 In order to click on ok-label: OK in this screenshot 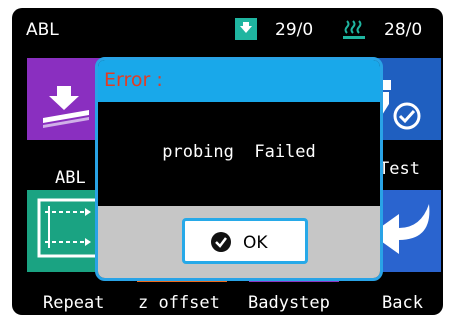, I will do `click(255, 243)`.